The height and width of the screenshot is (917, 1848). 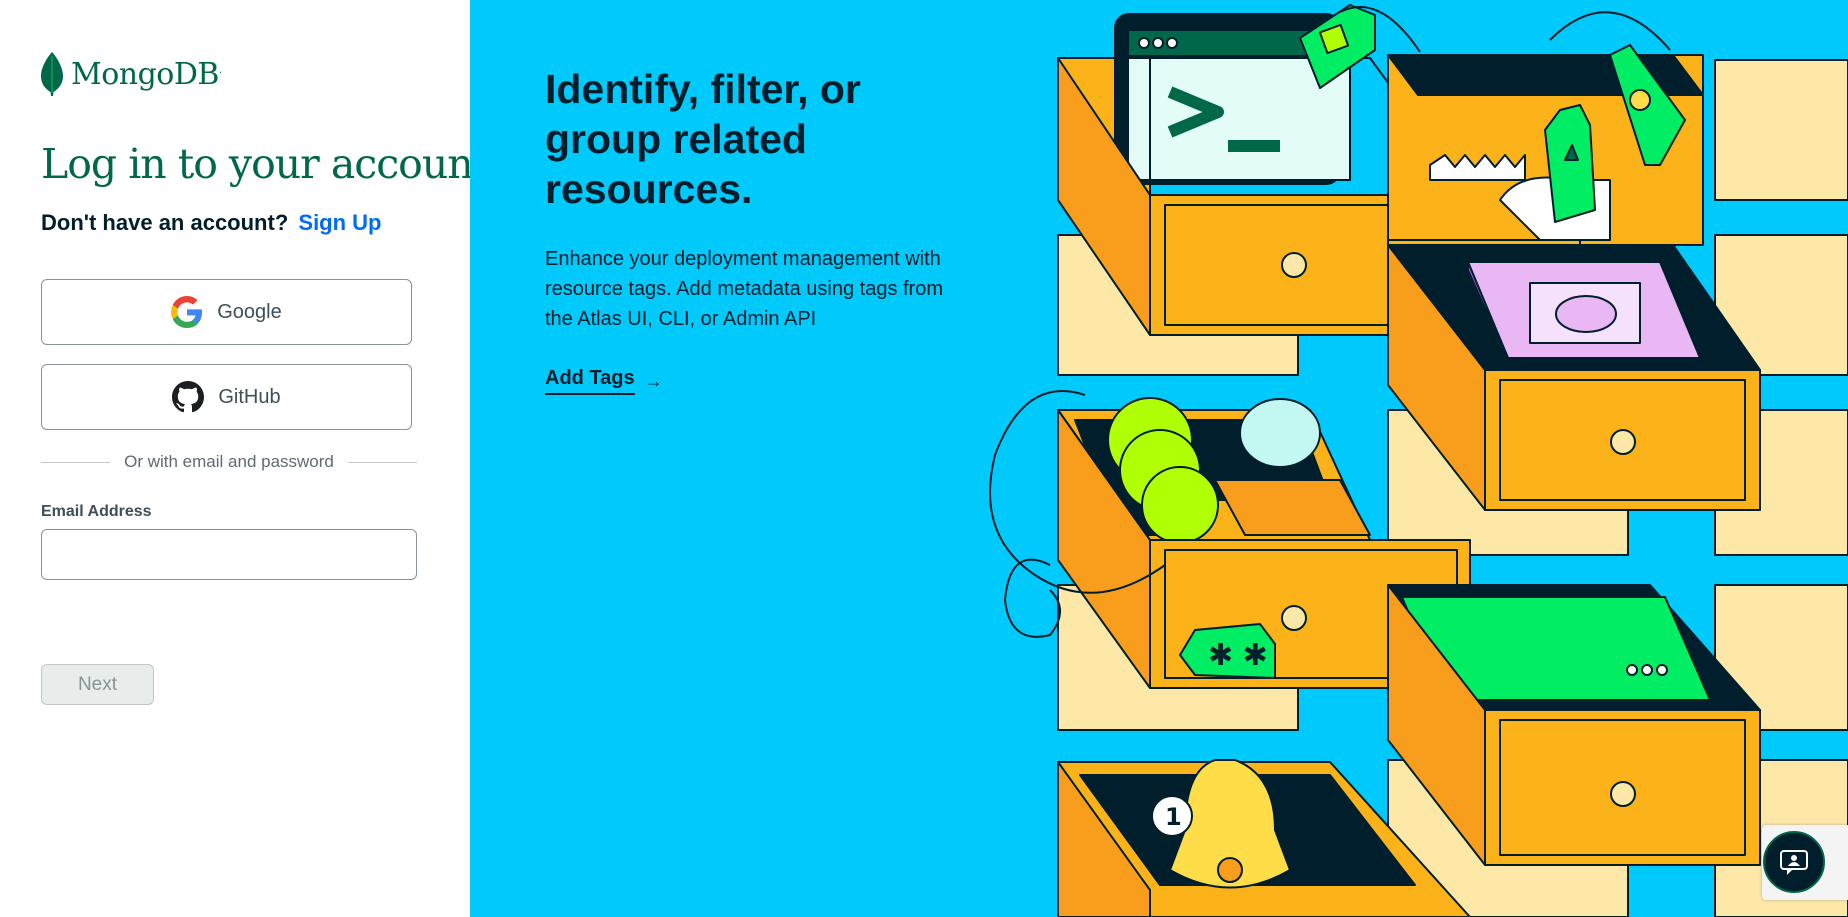 What do you see at coordinates (1173, 817) in the screenshot?
I see `notification-count: 1` at bounding box center [1173, 817].